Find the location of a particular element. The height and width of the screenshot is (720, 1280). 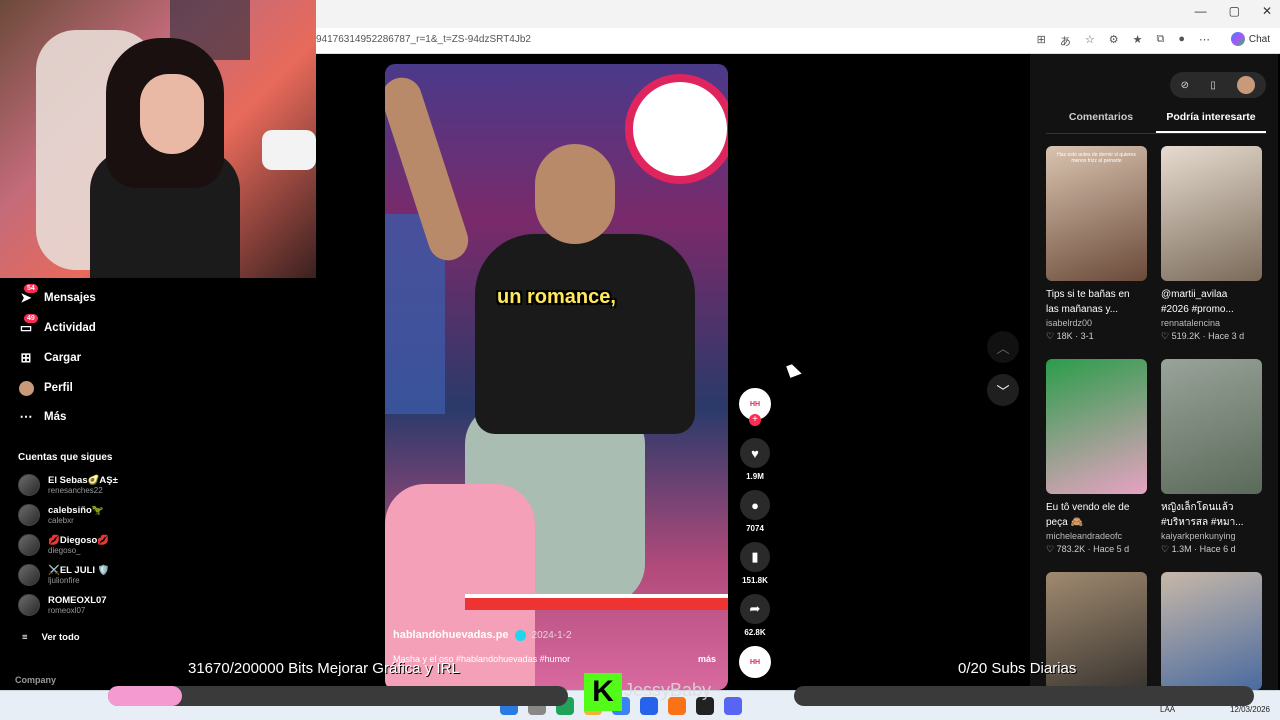

address-bar-icons: ⊞ あ ☆ ⚙ ★ ⧉ ● ⋯ is located at coordinates (1123, 41).